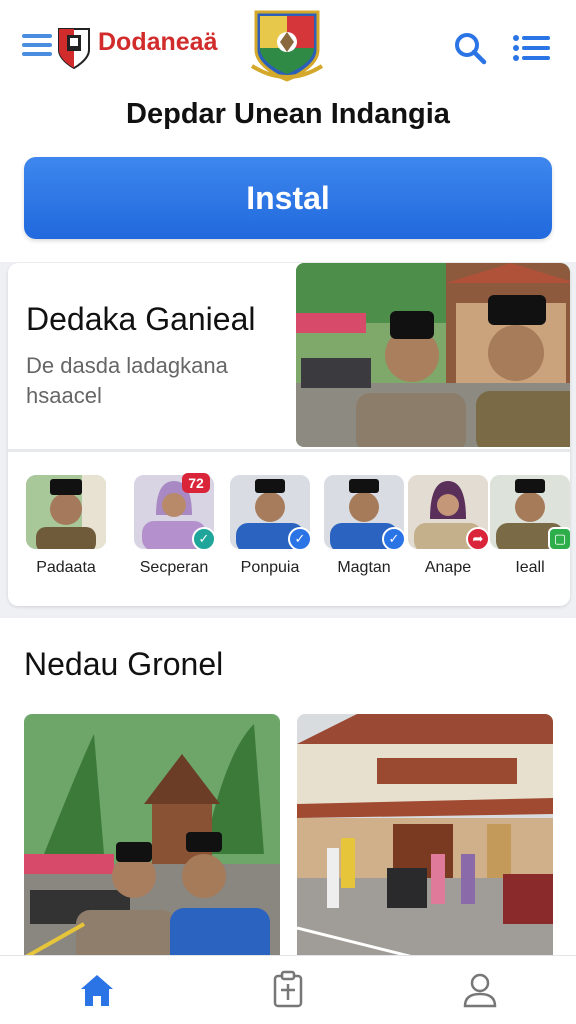 The width and height of the screenshot is (576, 1024). I want to click on document-icon, so click(288, 990).